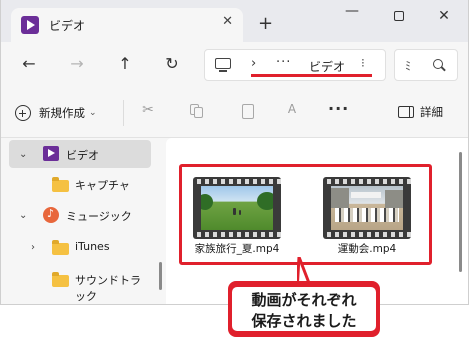 The width and height of the screenshot is (469, 345). What do you see at coordinates (304, 300) in the screenshot?
I see `callout-text-line1: 動画がそれぞれ` at bounding box center [304, 300].